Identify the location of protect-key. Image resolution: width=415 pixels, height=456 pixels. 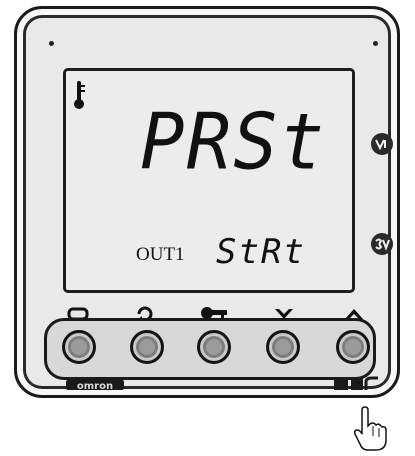
(214, 347).